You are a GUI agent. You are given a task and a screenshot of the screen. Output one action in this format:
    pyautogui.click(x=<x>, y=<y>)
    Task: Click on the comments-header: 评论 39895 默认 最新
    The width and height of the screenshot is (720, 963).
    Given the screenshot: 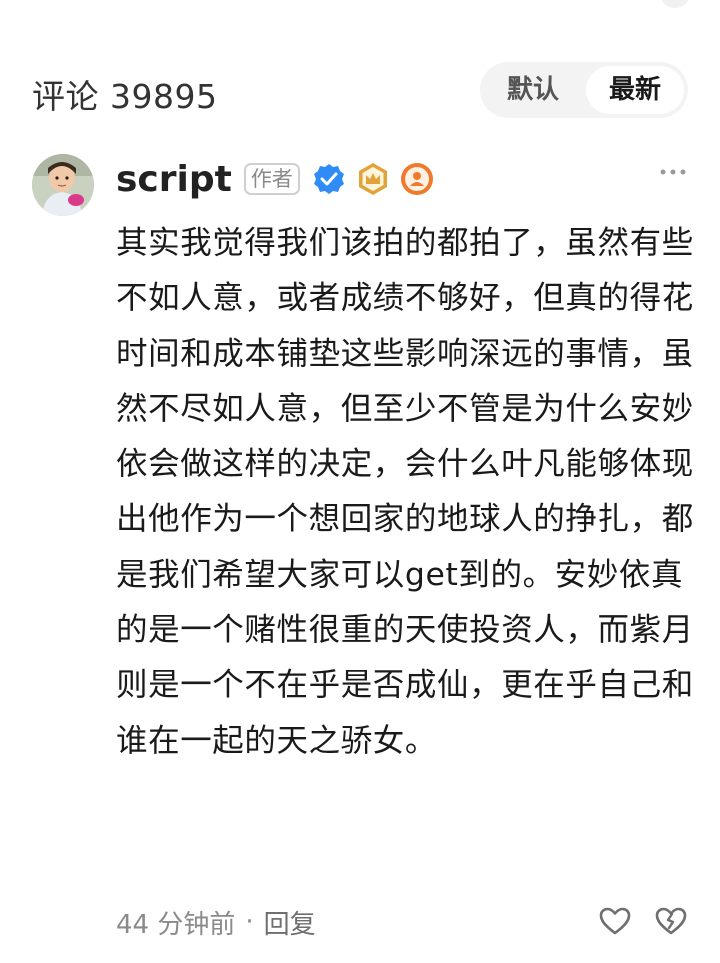 What is the action you would take?
    pyautogui.click(x=360, y=92)
    